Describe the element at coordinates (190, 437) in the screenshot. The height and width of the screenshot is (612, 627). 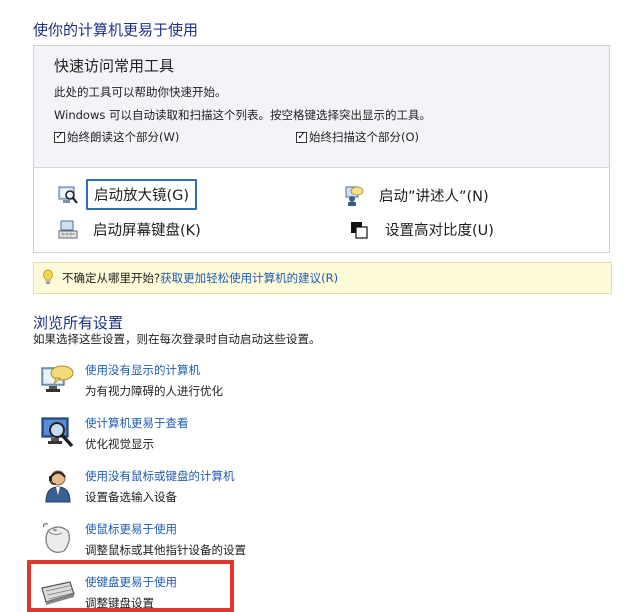
I see `setting-item-easier-to-see: 使计算机更易于查看 优化视觉显示` at that location.